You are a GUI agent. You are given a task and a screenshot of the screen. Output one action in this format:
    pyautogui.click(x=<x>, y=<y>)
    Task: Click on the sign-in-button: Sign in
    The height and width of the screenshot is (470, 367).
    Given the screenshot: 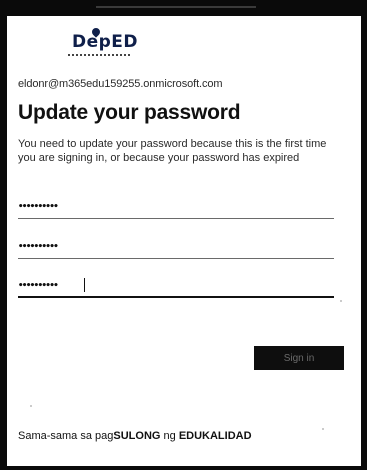 What is the action you would take?
    pyautogui.click(x=299, y=358)
    